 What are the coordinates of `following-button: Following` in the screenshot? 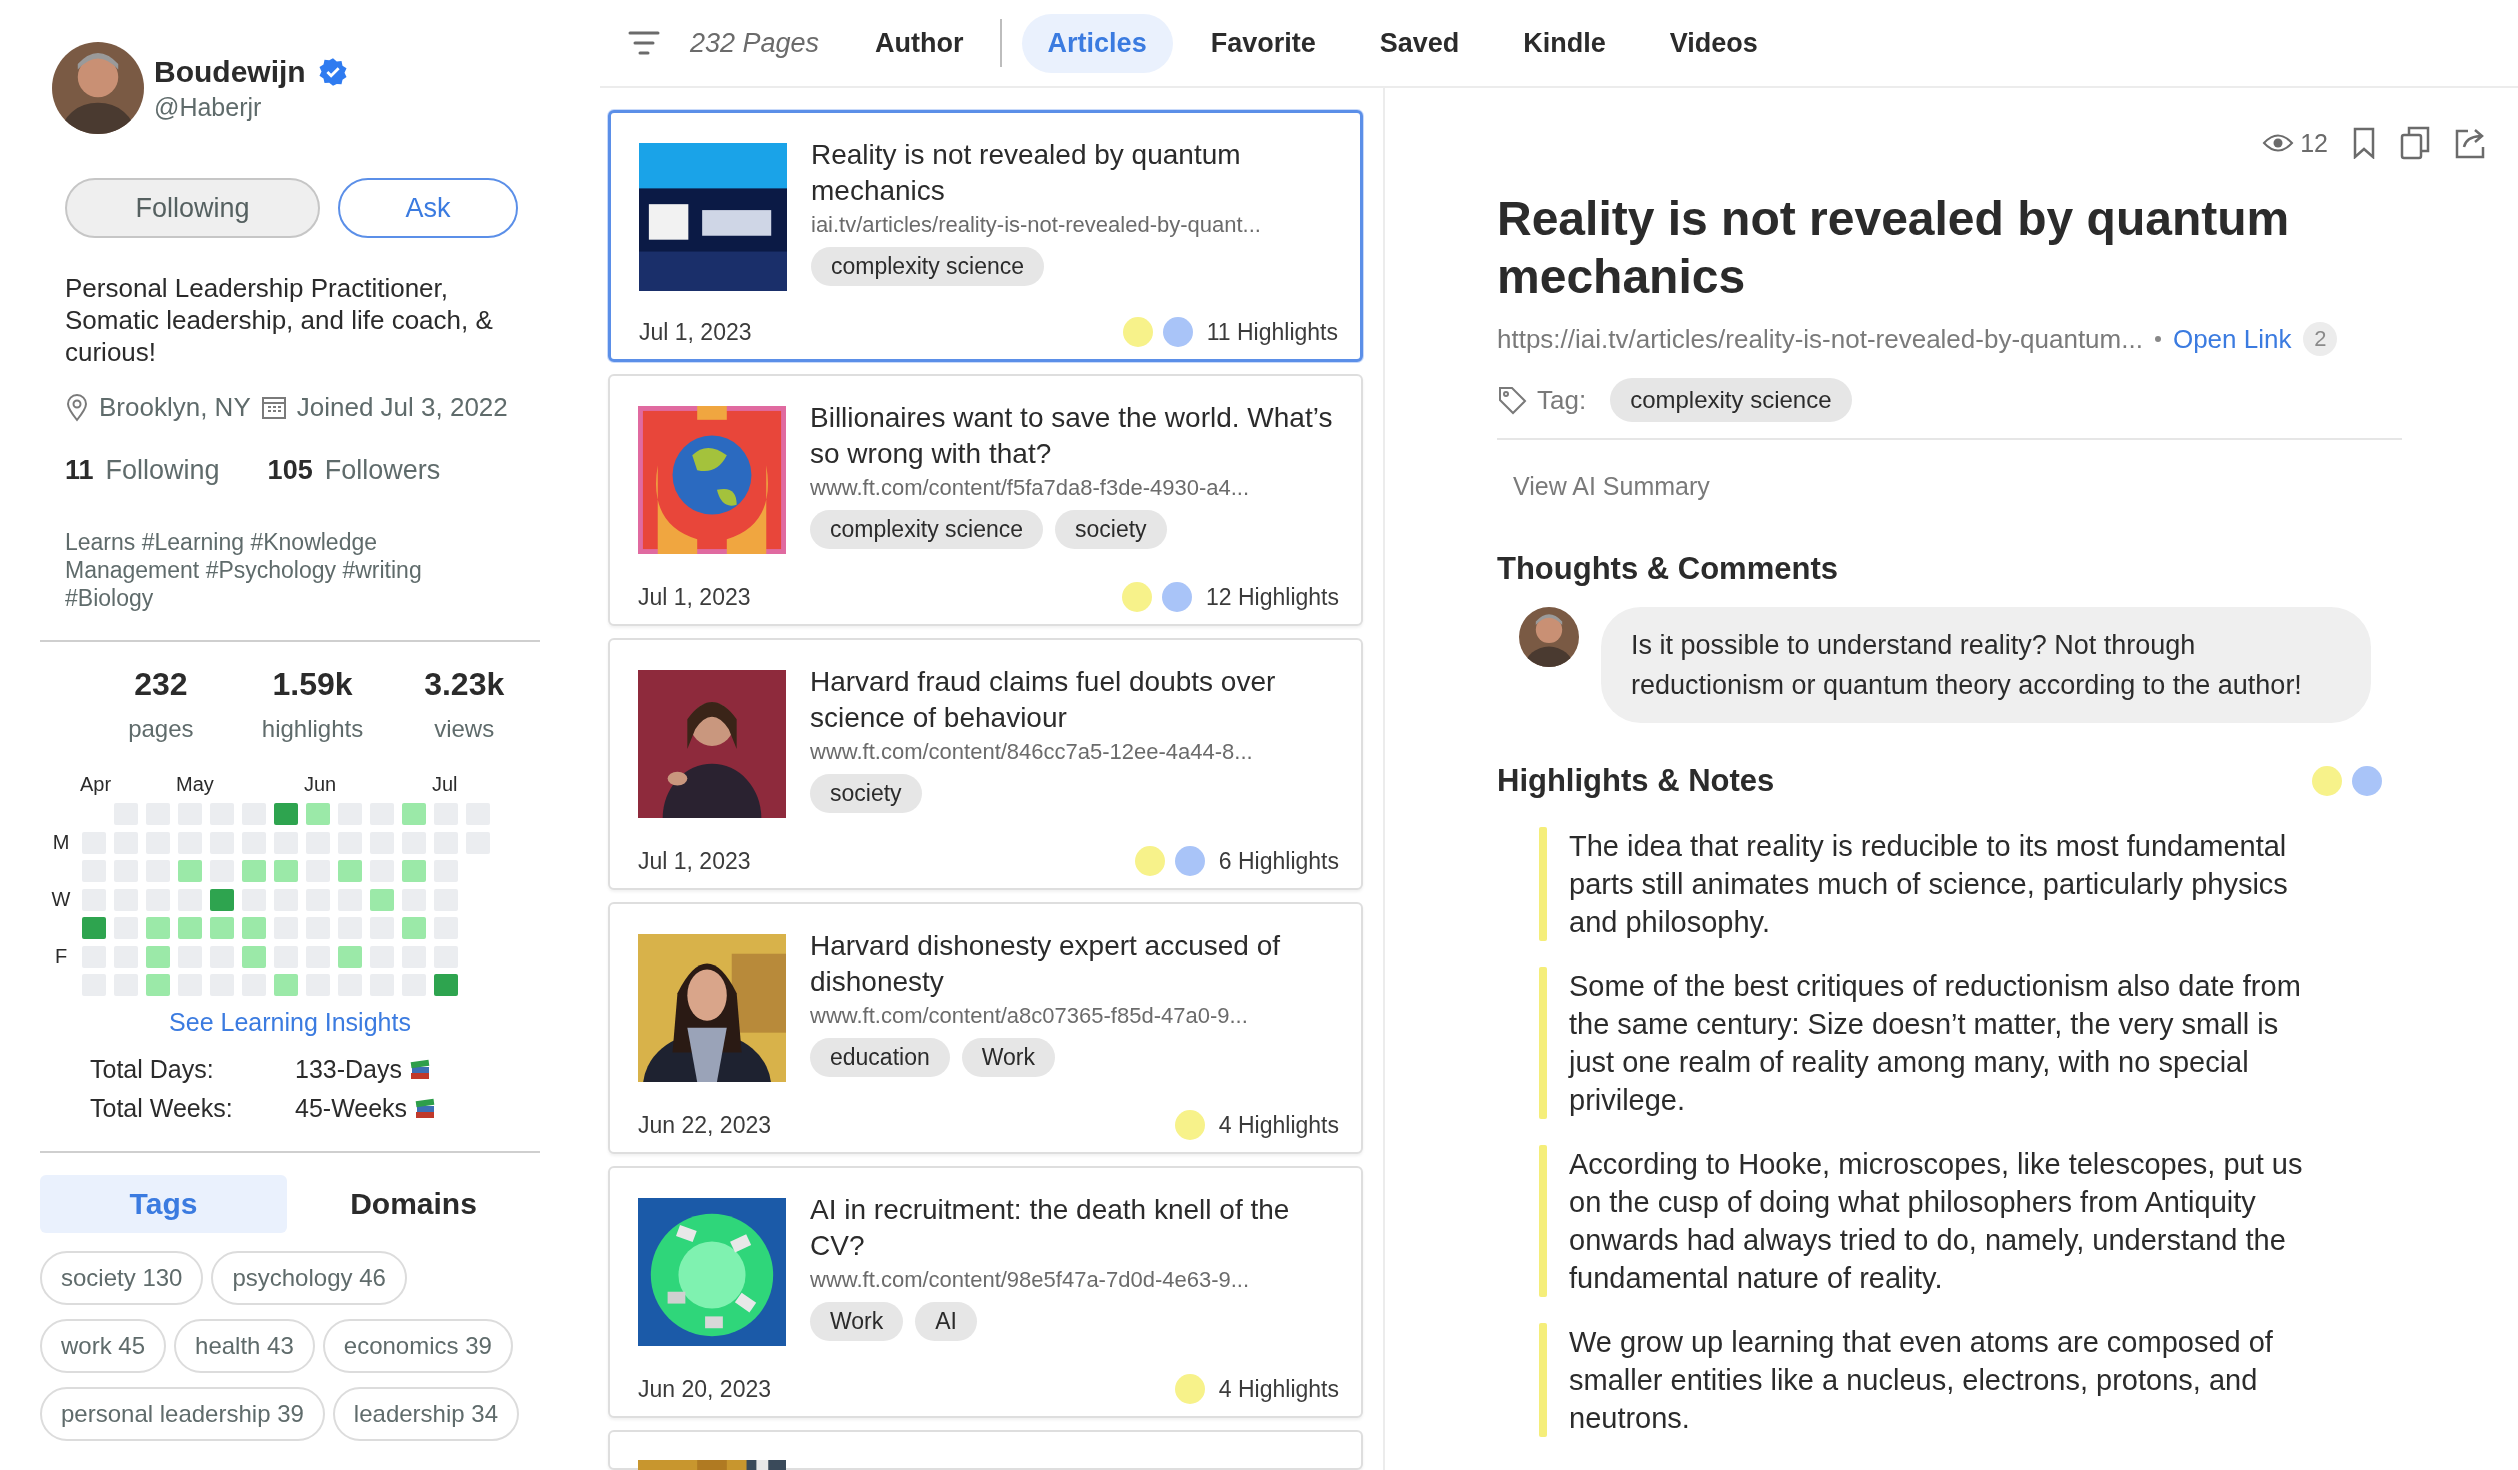 It's located at (192, 208).